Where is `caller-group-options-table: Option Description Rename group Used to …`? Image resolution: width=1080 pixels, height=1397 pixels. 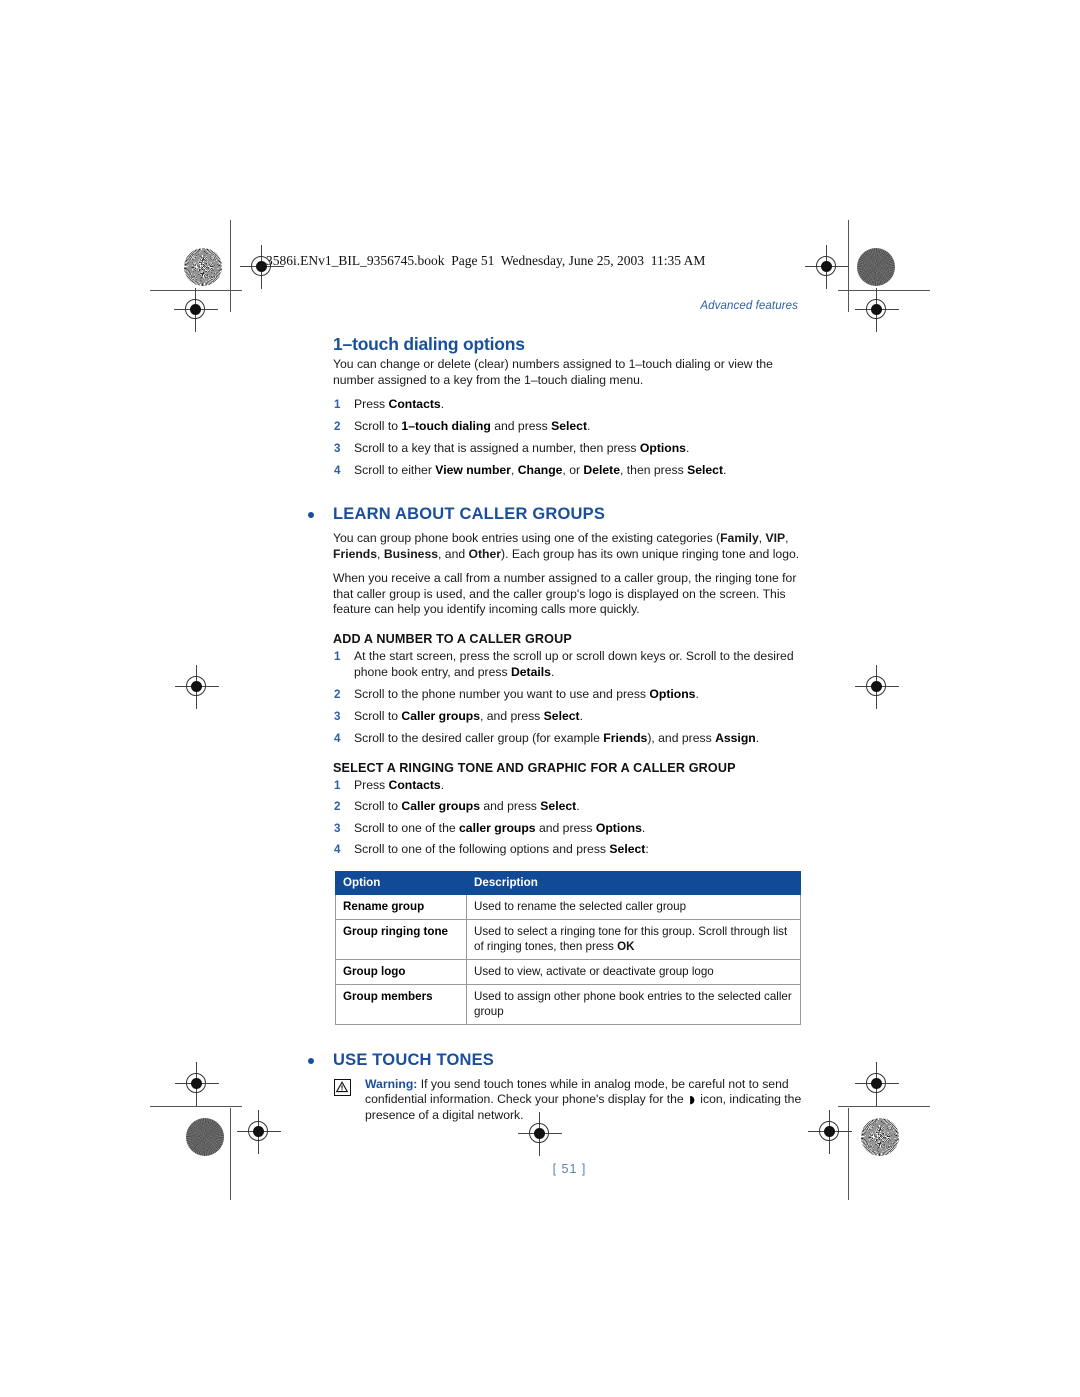
caller-group-options-table: Option Description Rename group Used to … is located at coordinates (568, 947).